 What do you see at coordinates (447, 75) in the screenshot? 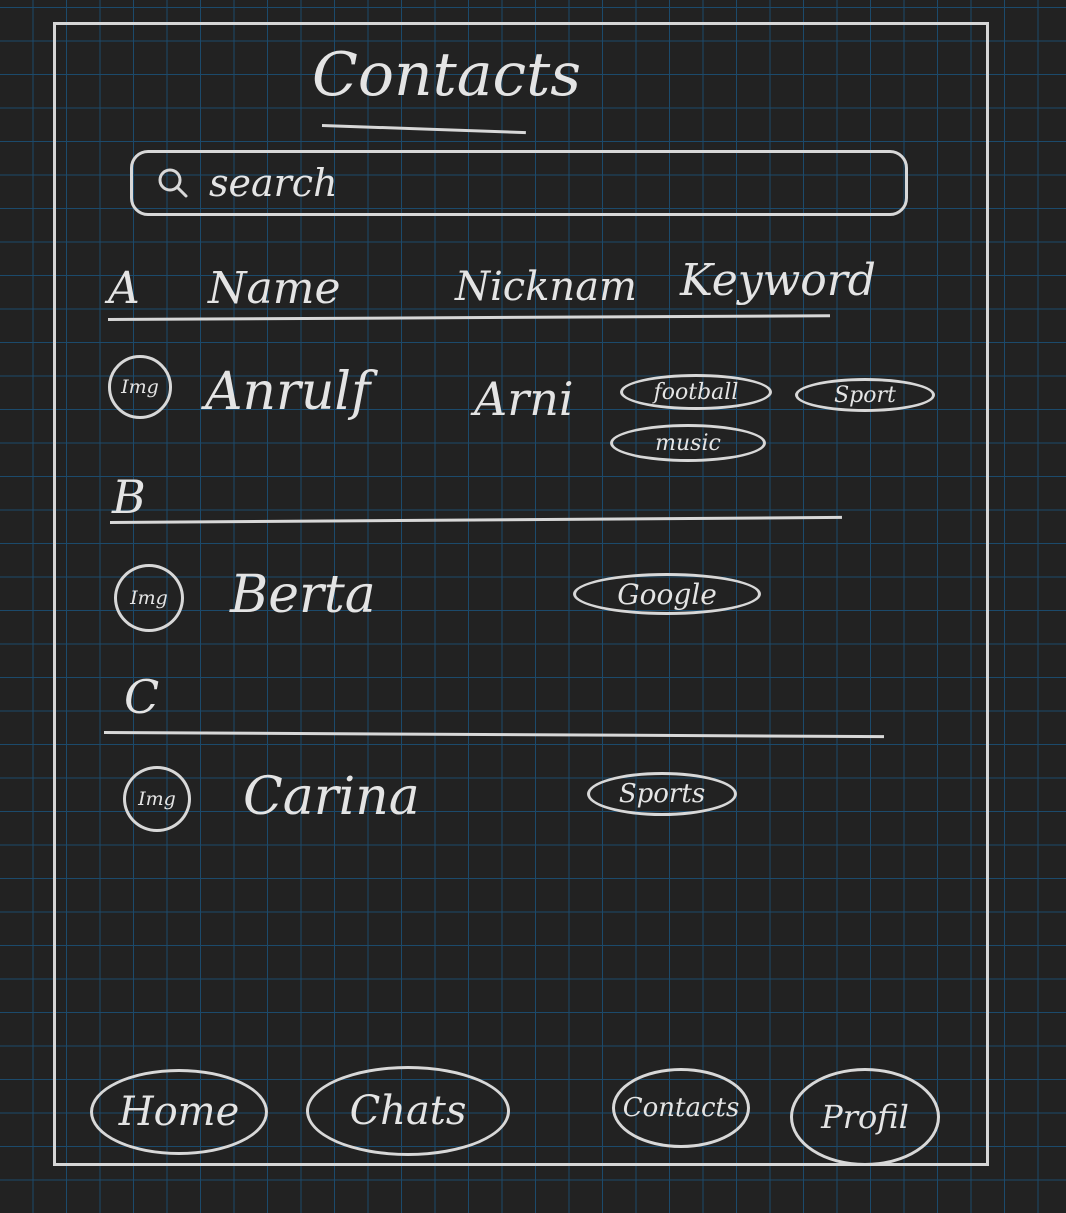
I see `page-title: Contacts` at bounding box center [447, 75].